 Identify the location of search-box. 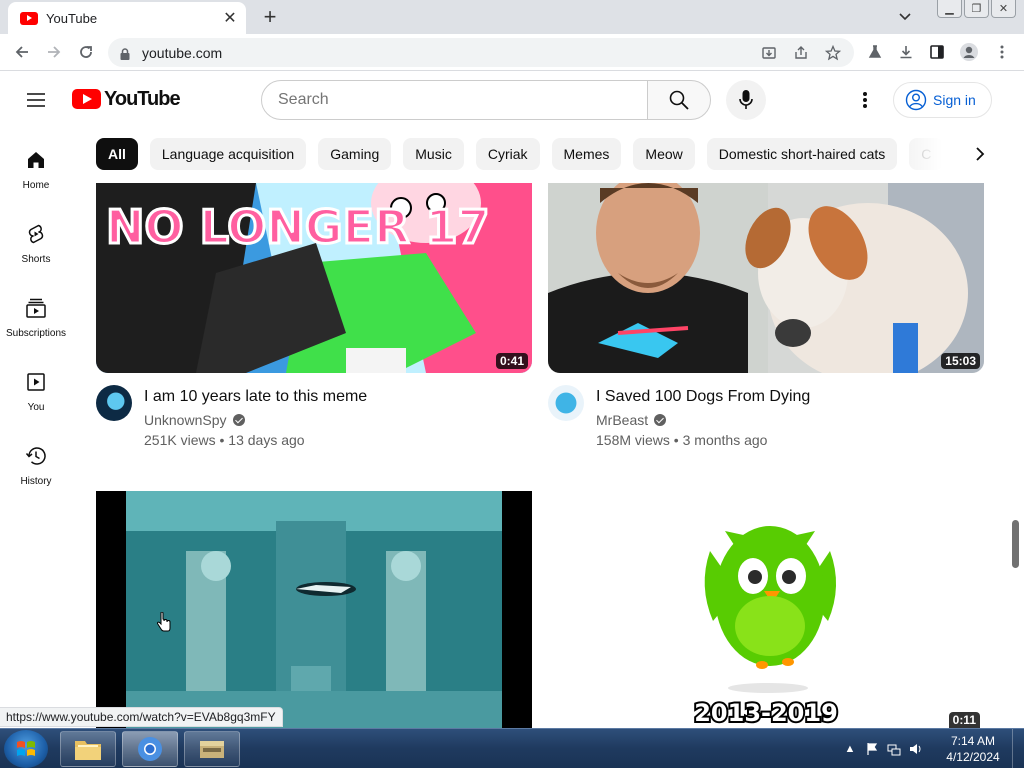
(454, 100).